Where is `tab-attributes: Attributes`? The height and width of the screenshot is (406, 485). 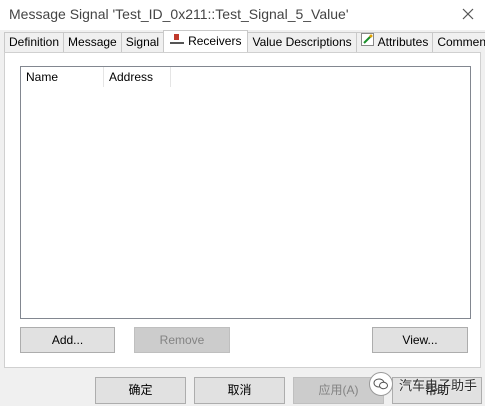 tab-attributes: Attributes is located at coordinates (394, 42).